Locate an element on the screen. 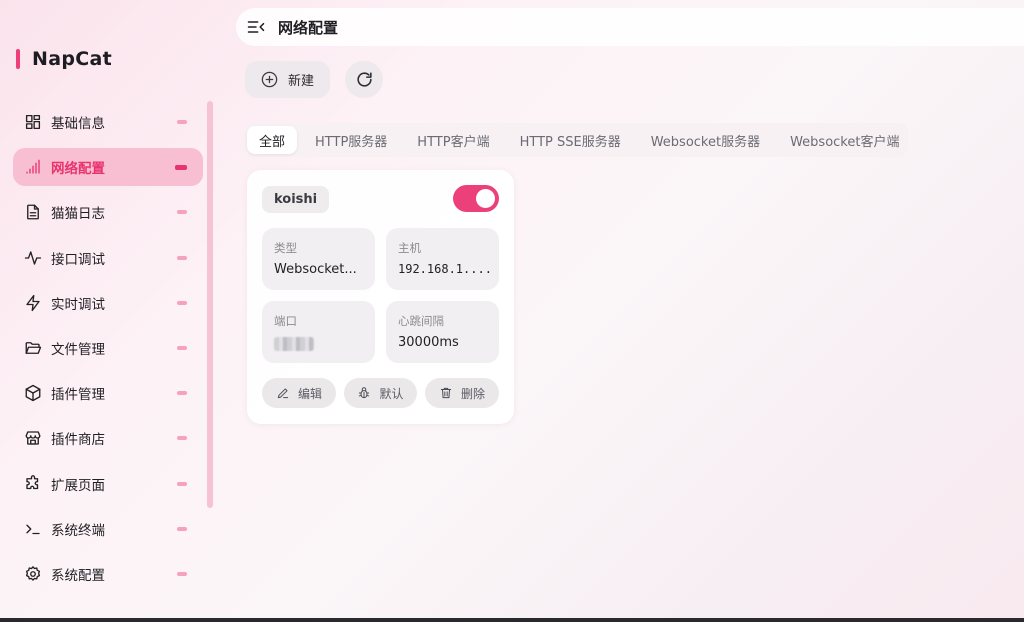  lightning-icon is located at coordinates (33, 303).